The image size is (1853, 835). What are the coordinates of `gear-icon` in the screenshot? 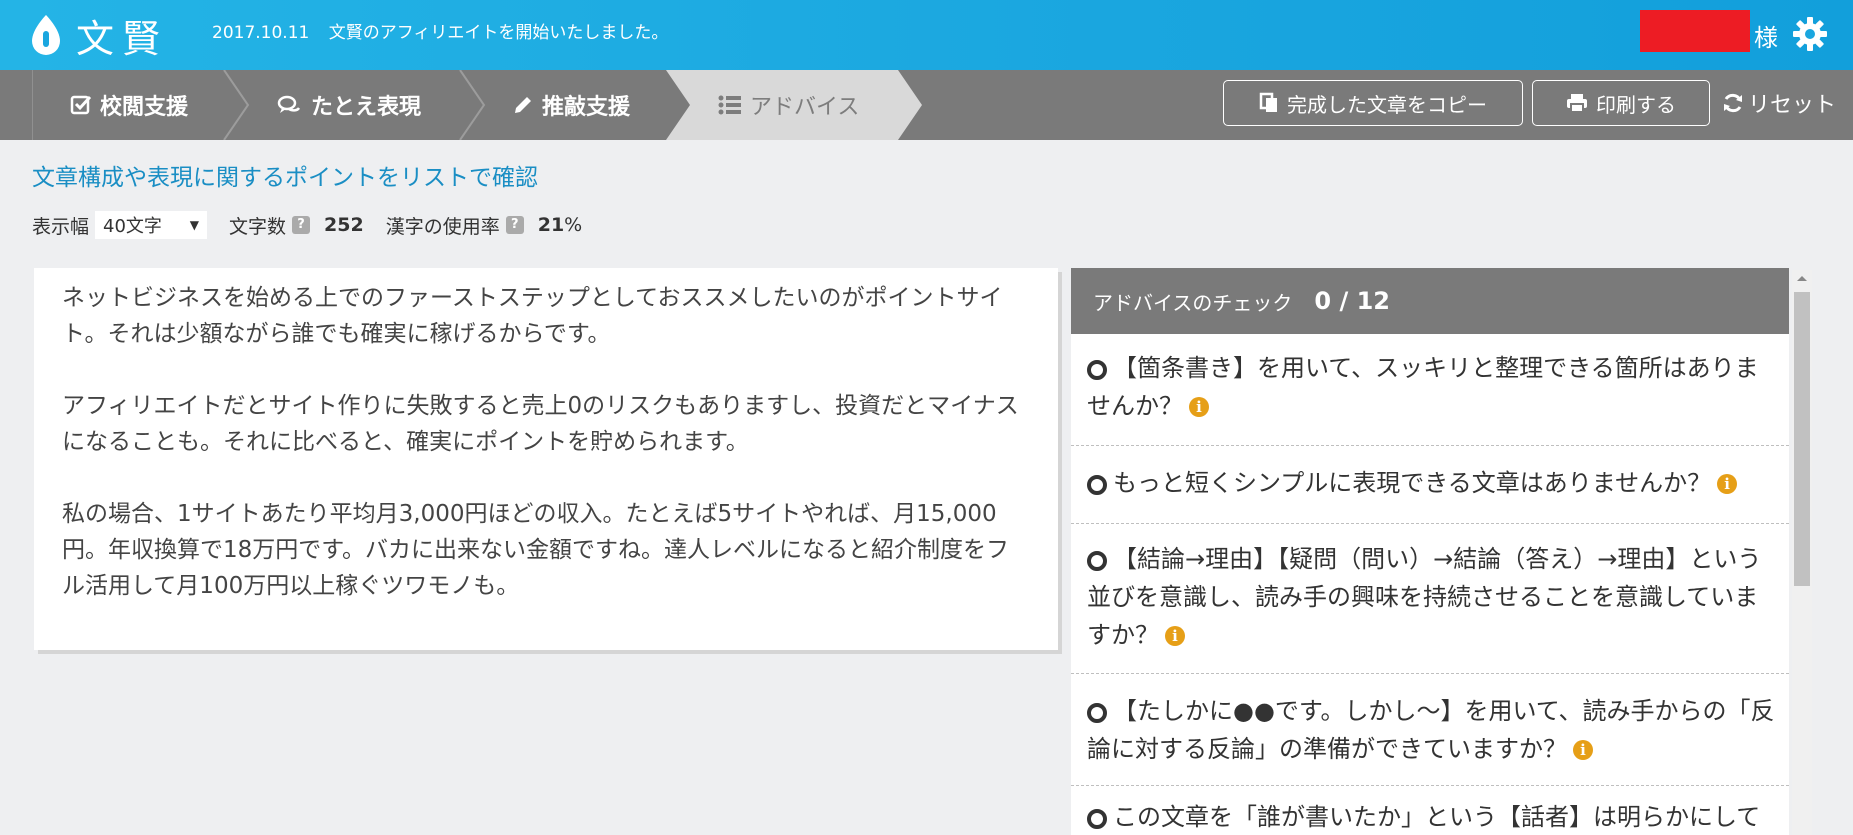 It's located at (1810, 34).